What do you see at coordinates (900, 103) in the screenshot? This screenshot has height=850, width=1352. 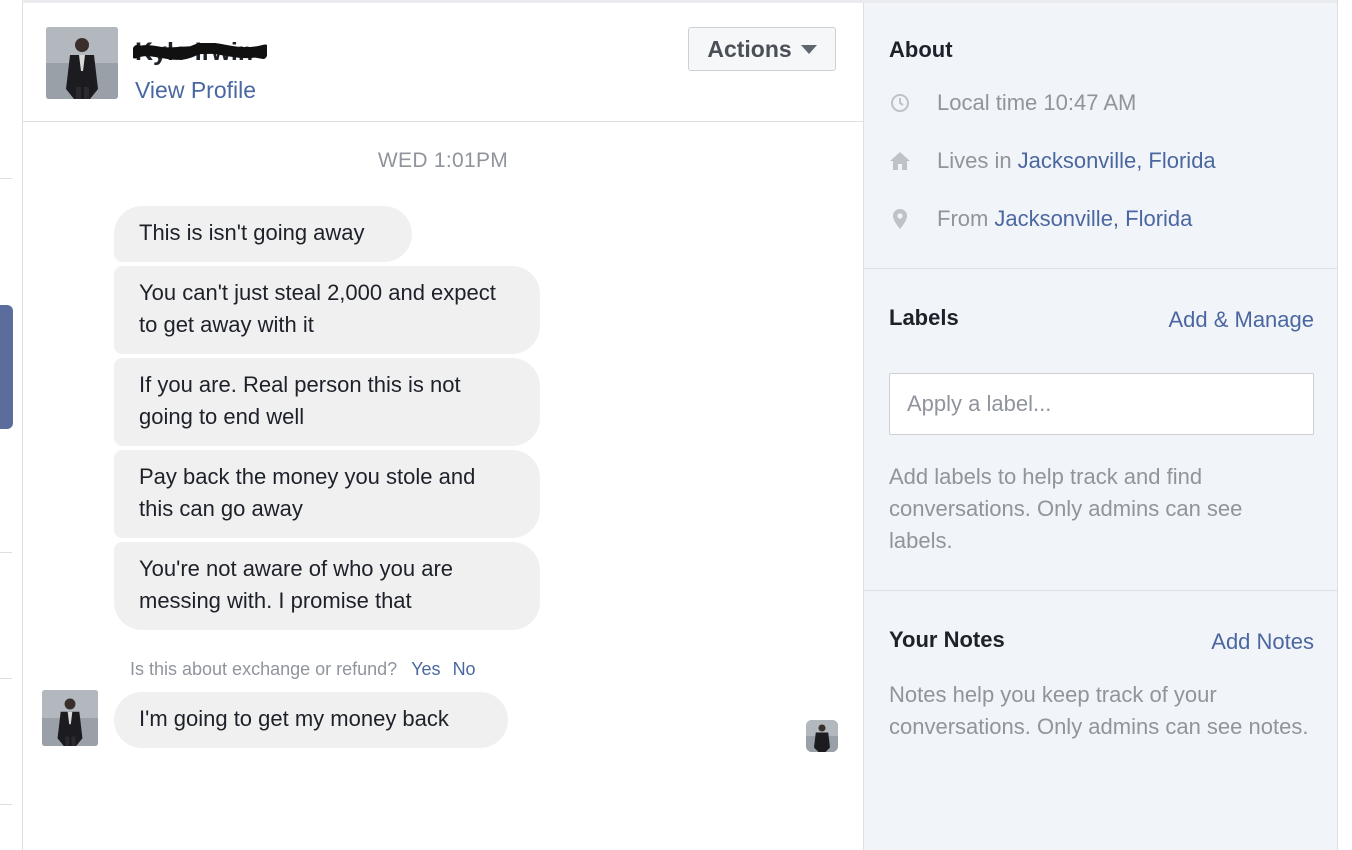 I see `clock-icon` at bounding box center [900, 103].